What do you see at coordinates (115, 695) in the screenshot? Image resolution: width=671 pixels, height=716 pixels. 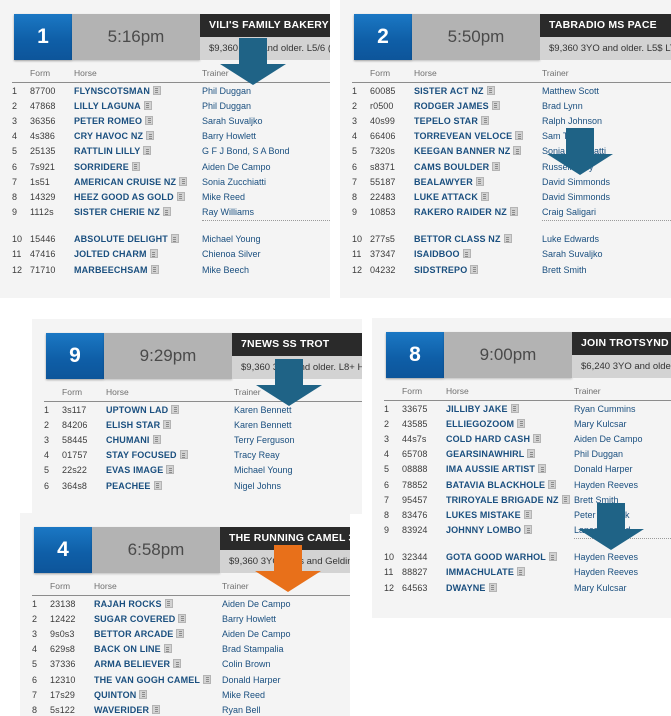 I see `horse-name-link: QUINTON` at bounding box center [115, 695].